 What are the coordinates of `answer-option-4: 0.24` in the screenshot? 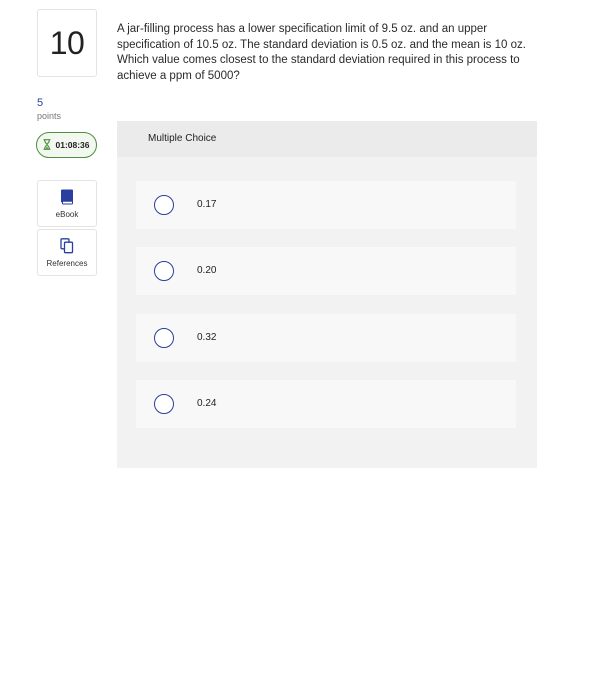 It's located at (326, 404).